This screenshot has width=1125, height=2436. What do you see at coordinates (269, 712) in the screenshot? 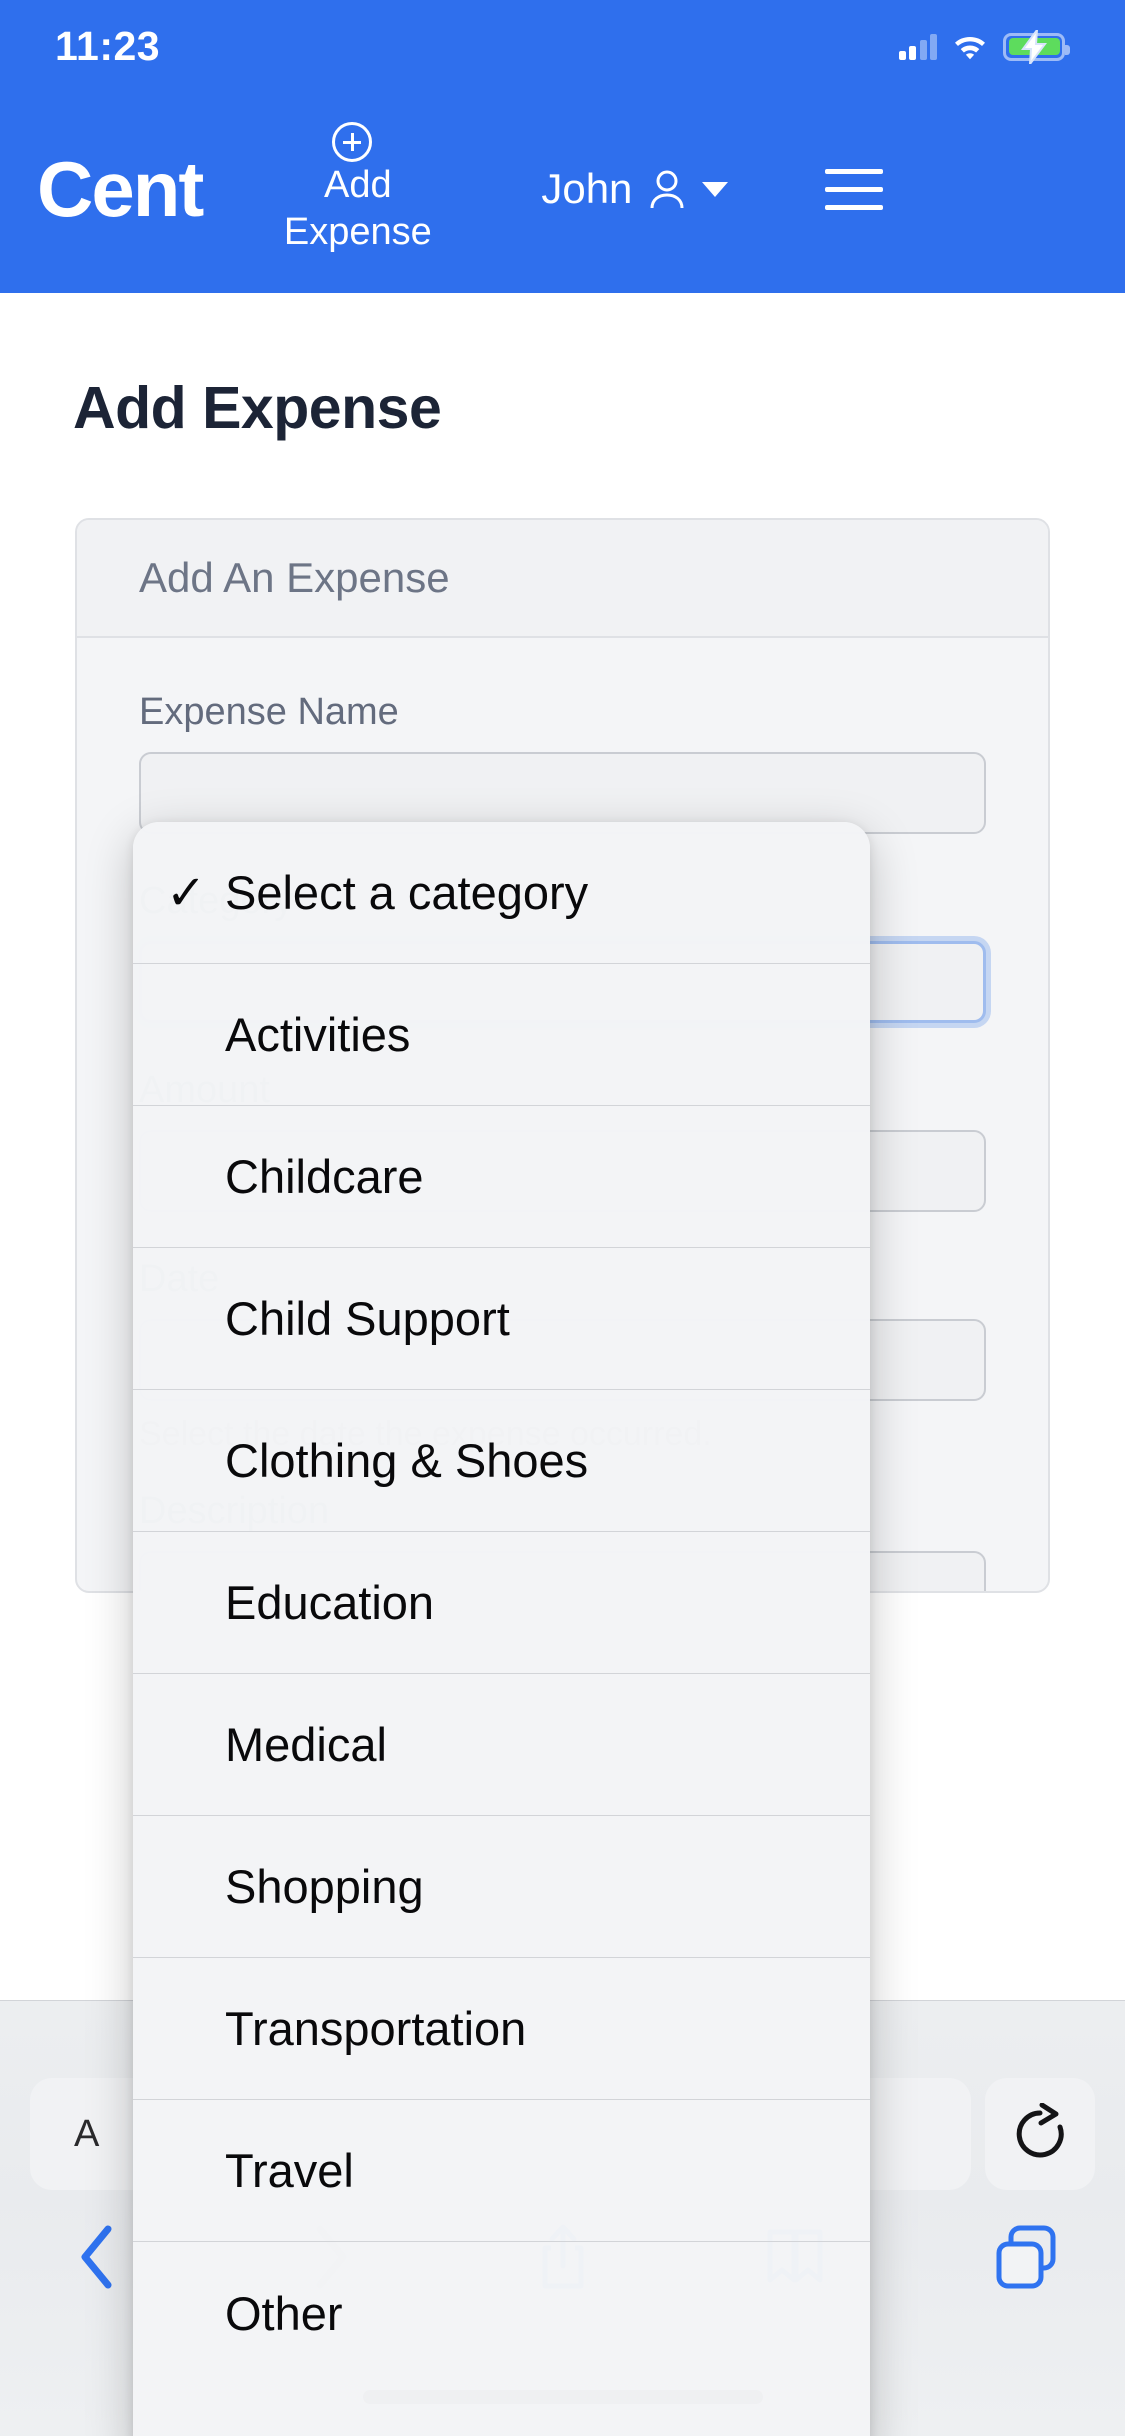
I see `field-label: Expense Name` at bounding box center [269, 712].